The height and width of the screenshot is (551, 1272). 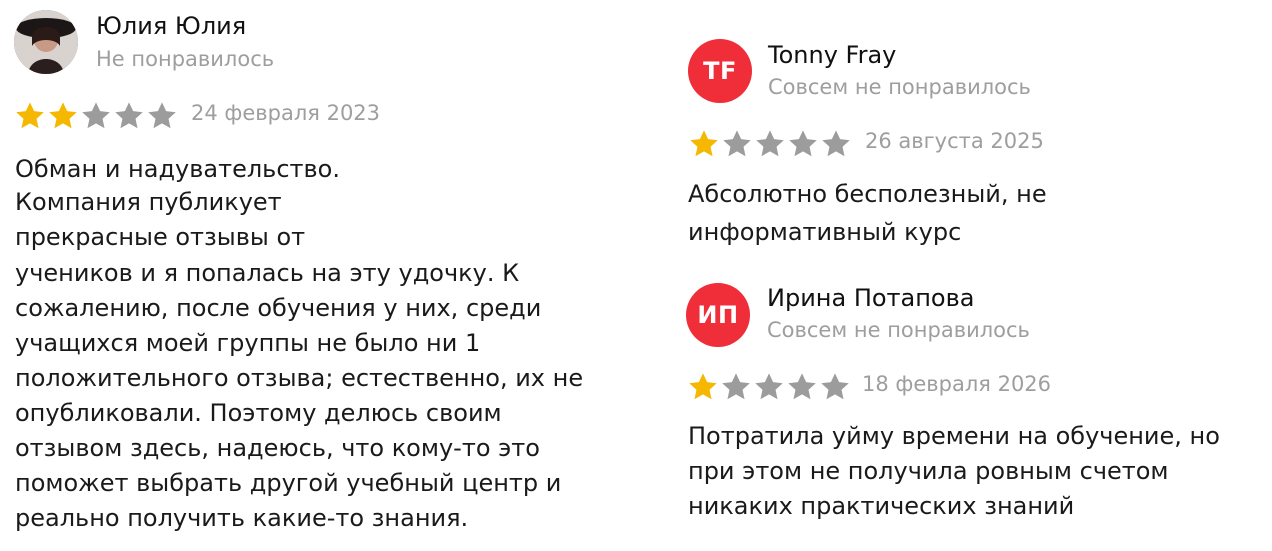 I want to click on review-text-line: сожалению, после обучения у них, среди, so click(x=278, y=308).